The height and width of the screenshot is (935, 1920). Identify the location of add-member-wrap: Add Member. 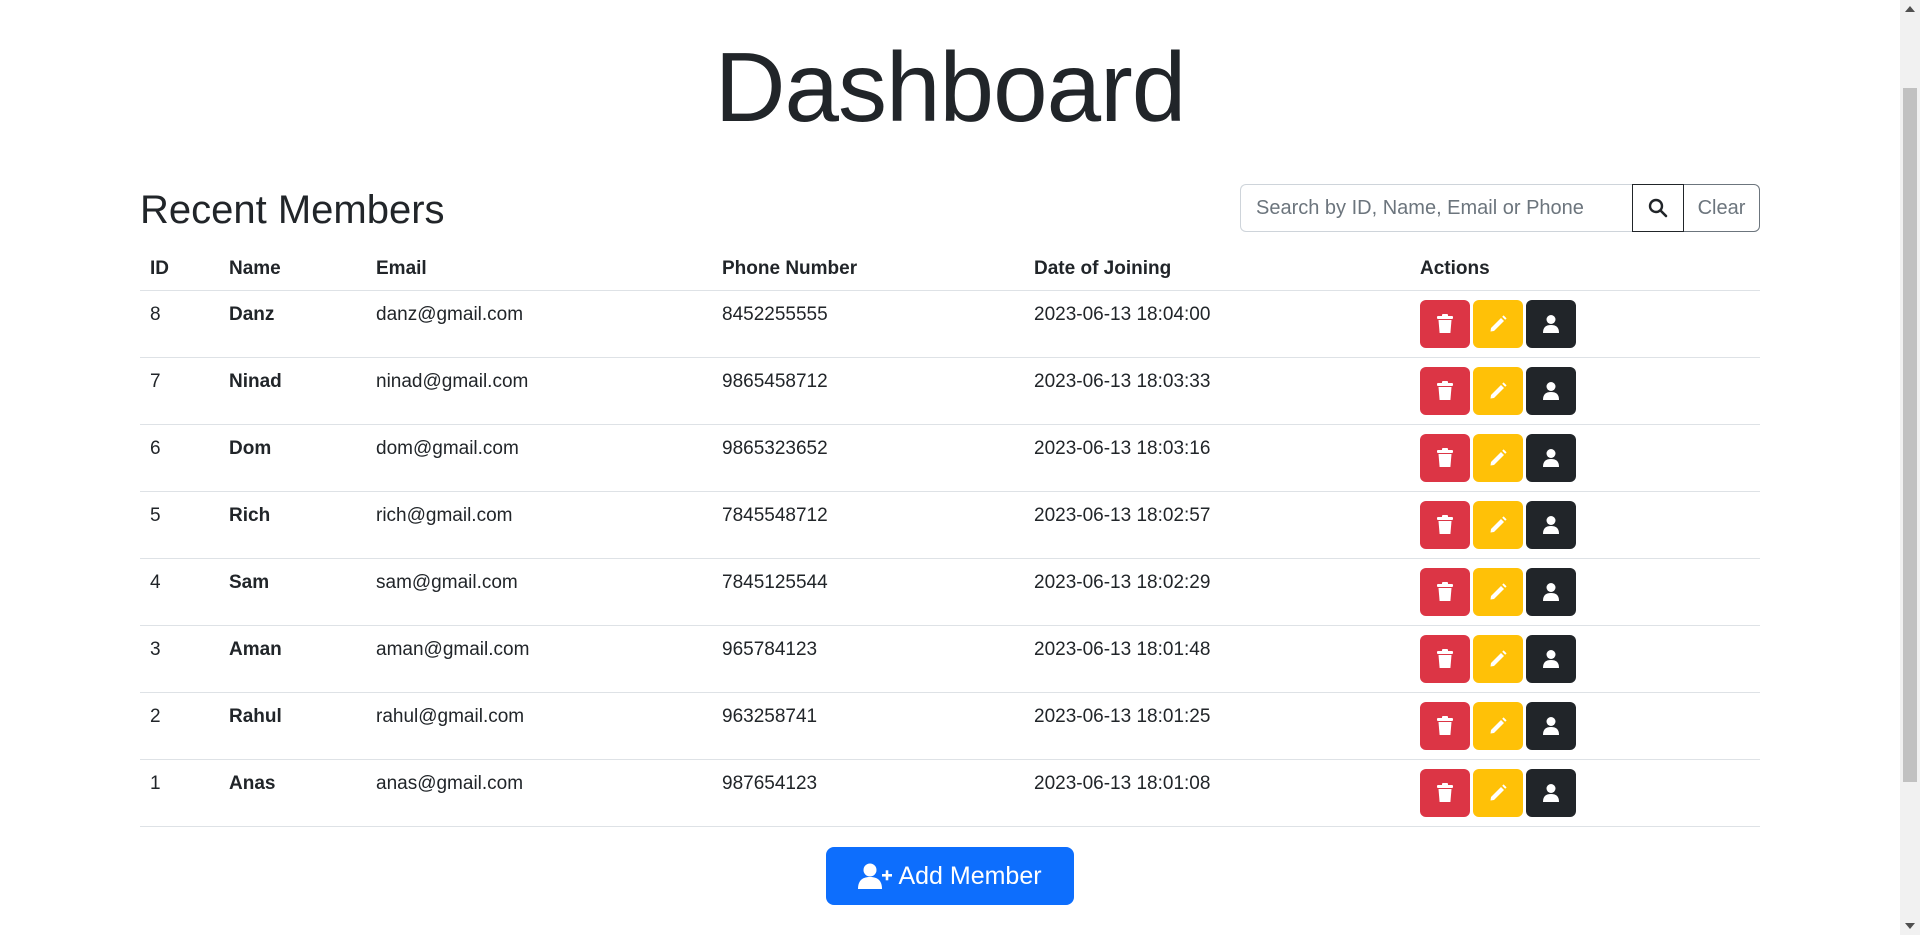
(950, 876).